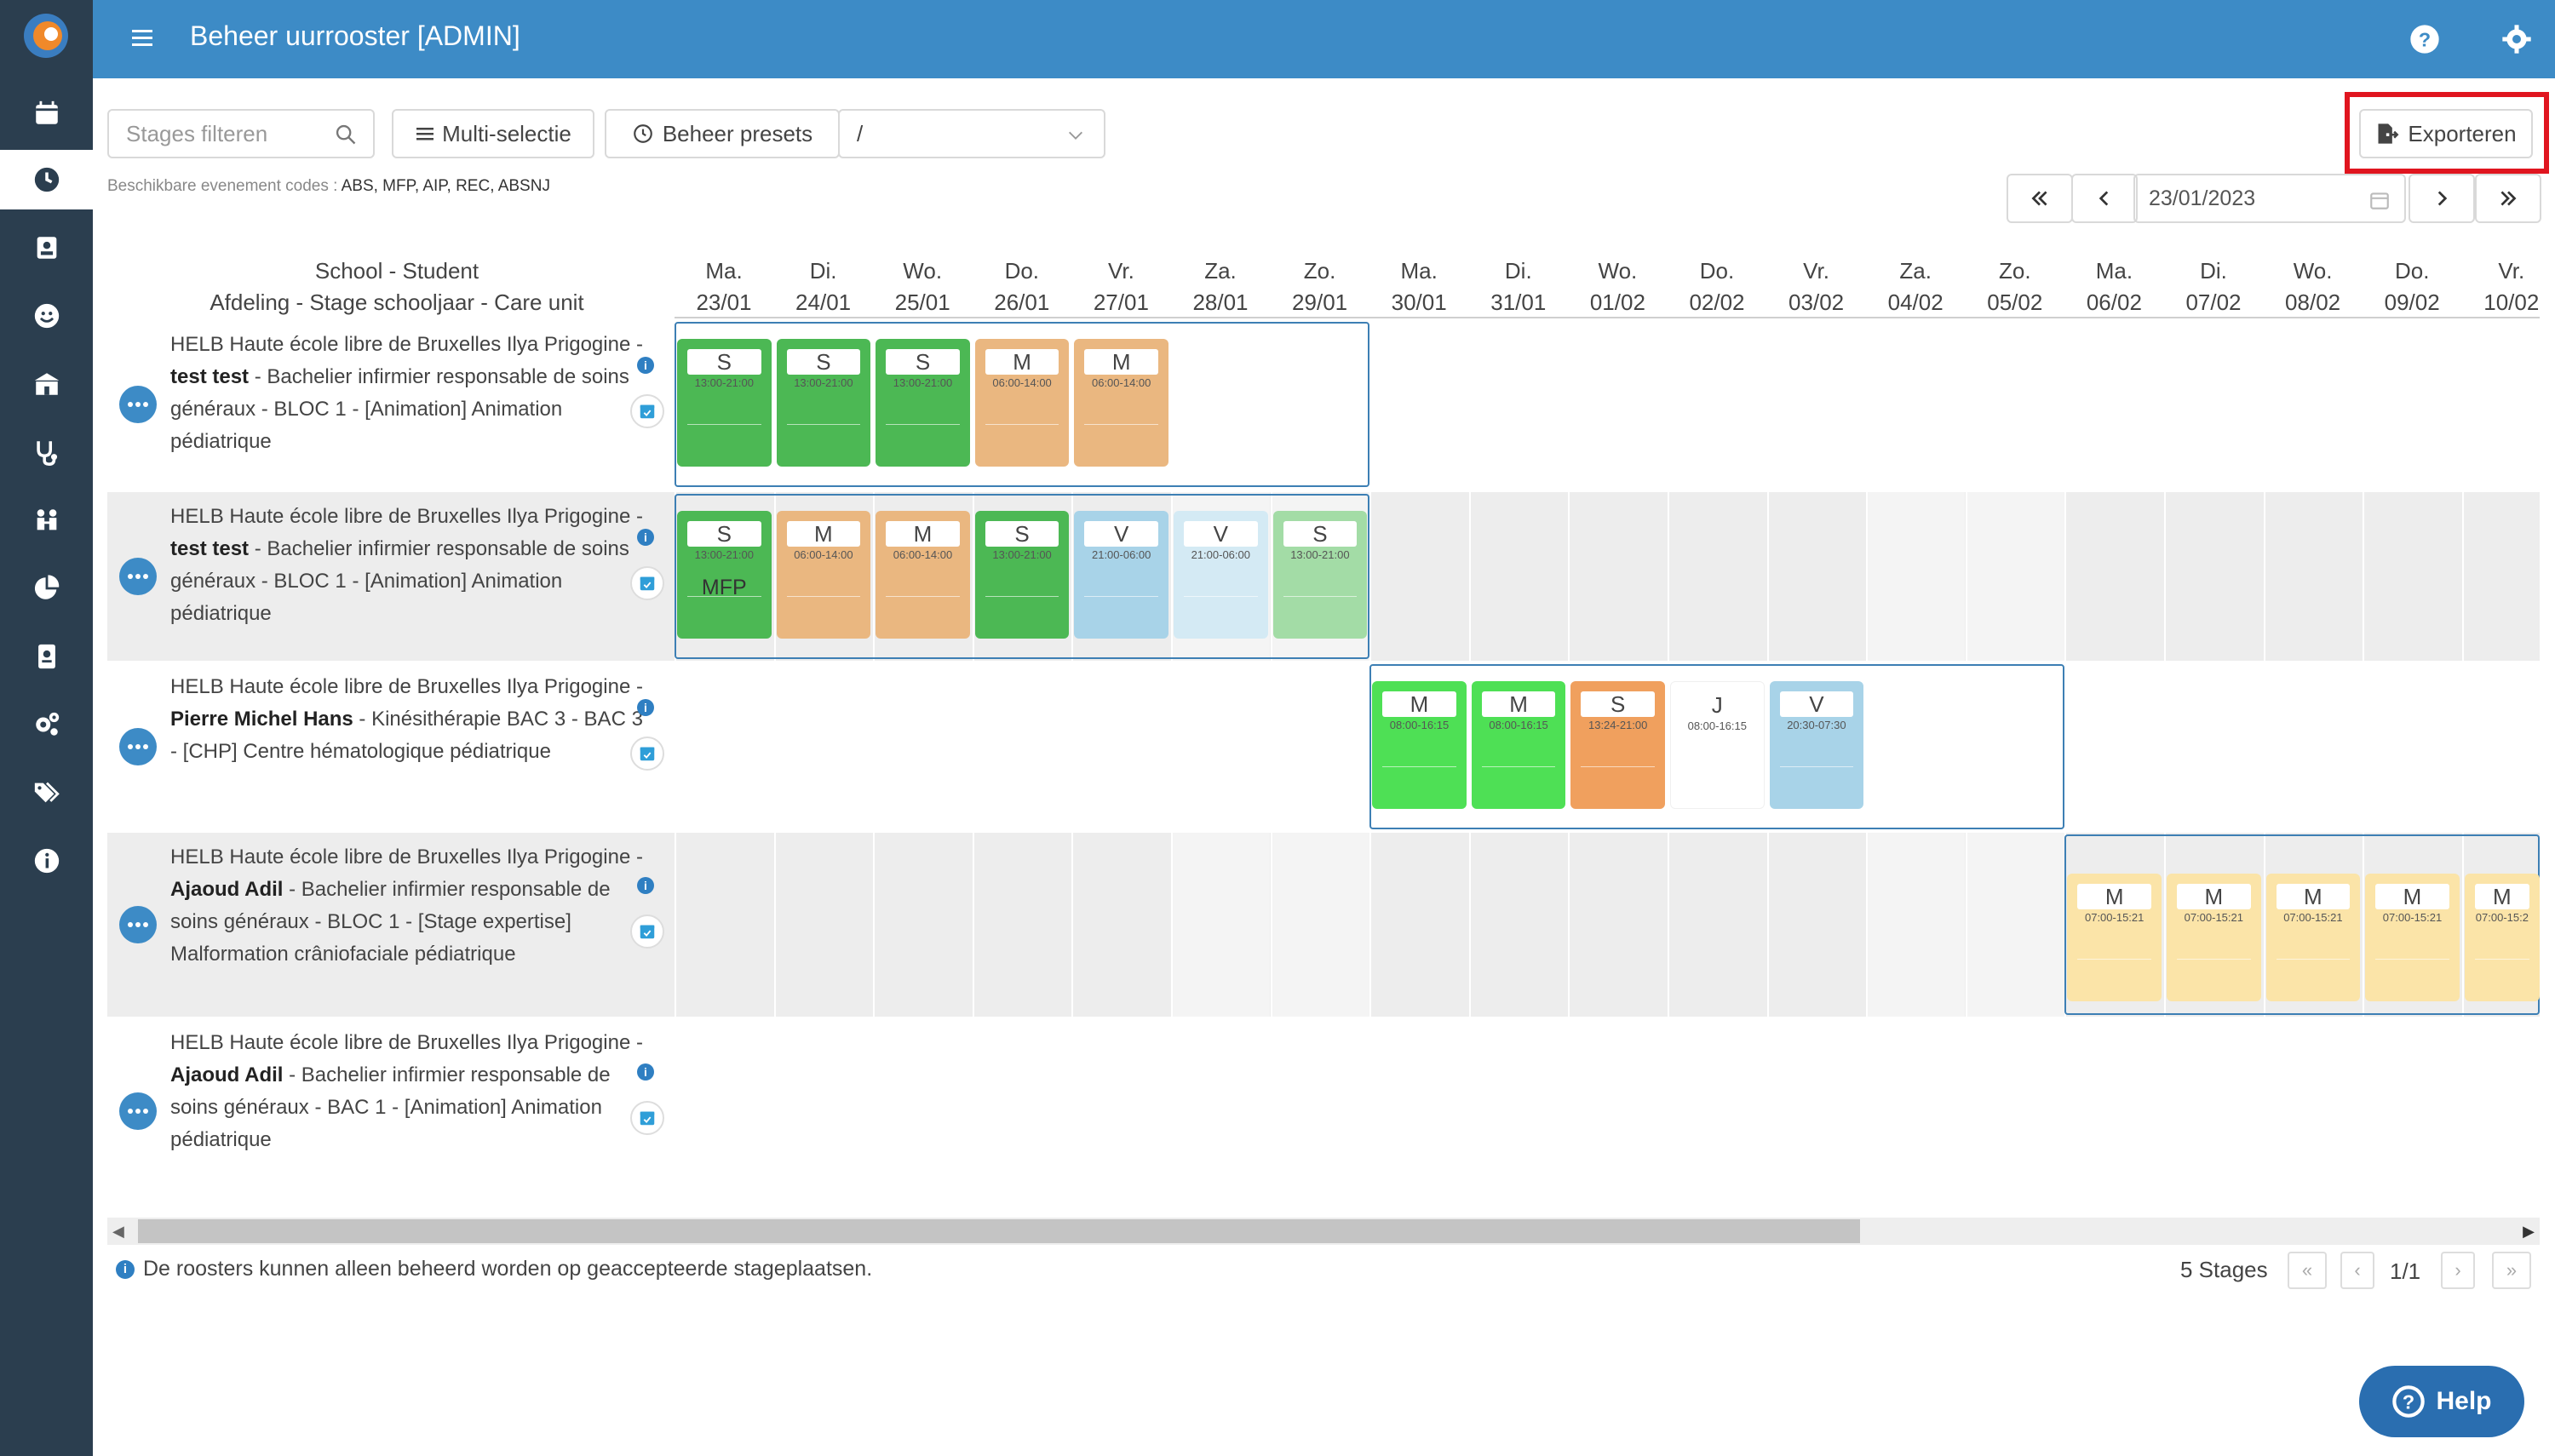  Describe the element at coordinates (1075, 135) in the screenshot. I see `chevron-down-icon` at that location.